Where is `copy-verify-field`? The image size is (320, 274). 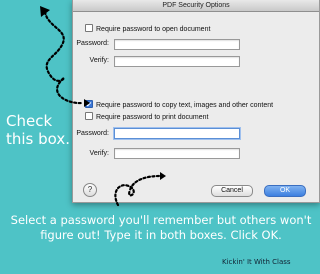 copy-verify-field is located at coordinates (177, 153).